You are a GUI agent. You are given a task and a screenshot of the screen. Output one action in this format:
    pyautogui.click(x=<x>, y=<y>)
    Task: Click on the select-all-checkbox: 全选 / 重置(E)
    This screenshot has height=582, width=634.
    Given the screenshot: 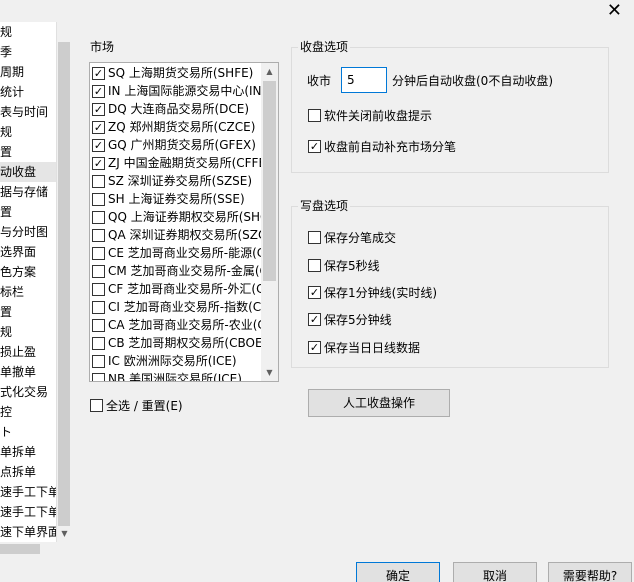 What is the action you would take?
    pyautogui.click(x=136, y=405)
    